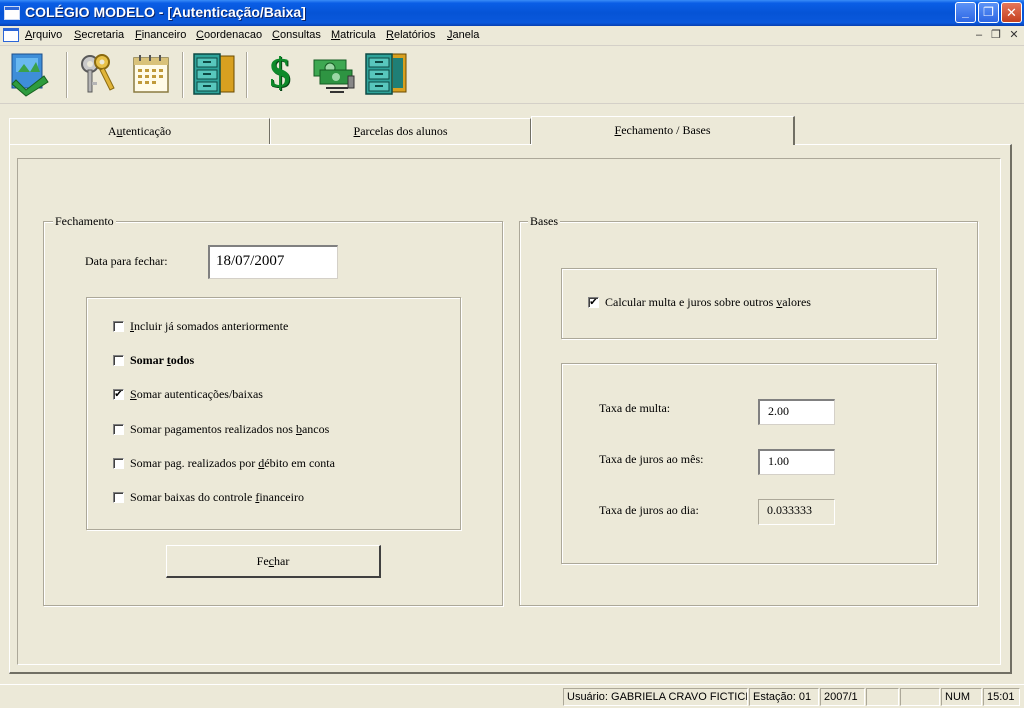  Describe the element at coordinates (1001, 697) in the screenshot. I see `status-time: 15:01` at that location.